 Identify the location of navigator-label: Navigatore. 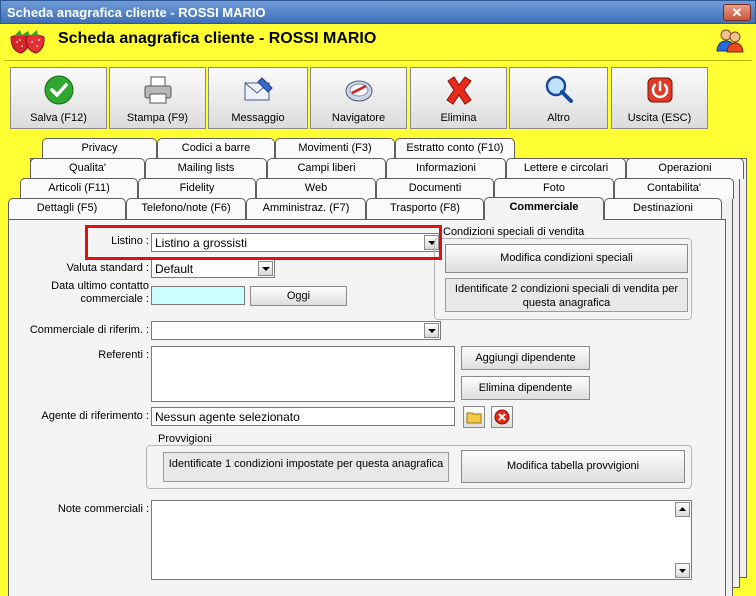
(358, 118).